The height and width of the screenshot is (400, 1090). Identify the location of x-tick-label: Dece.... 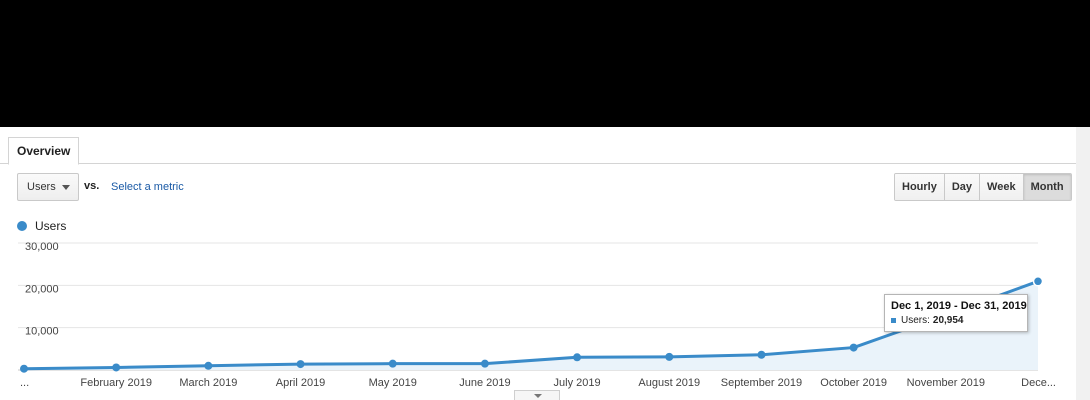
(1038, 383).